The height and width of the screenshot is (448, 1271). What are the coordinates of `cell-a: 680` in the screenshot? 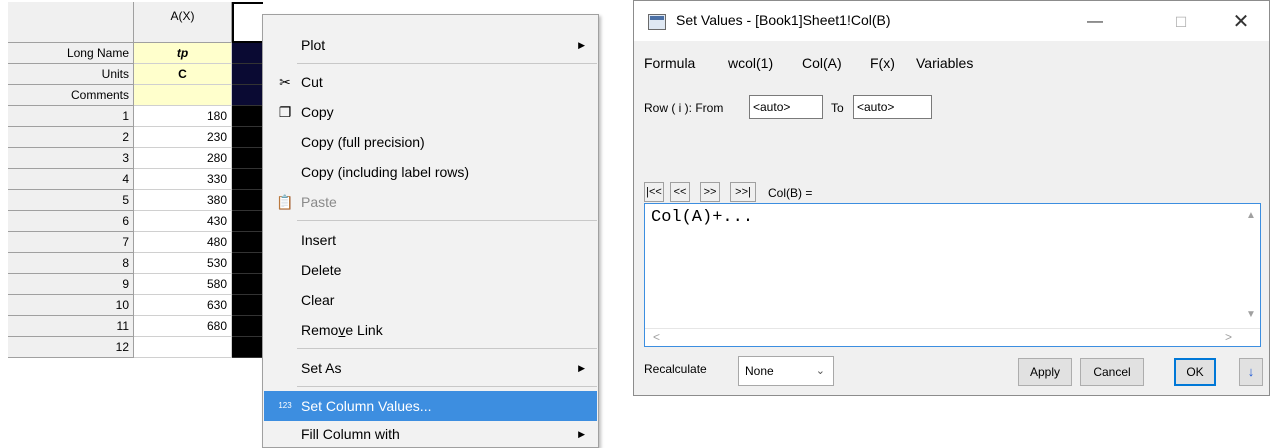 It's located at (183, 326).